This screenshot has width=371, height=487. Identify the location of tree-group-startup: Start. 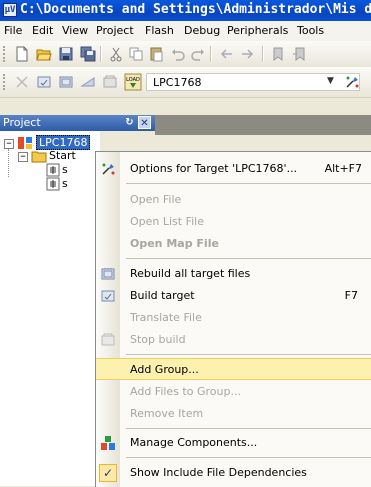
(62, 155).